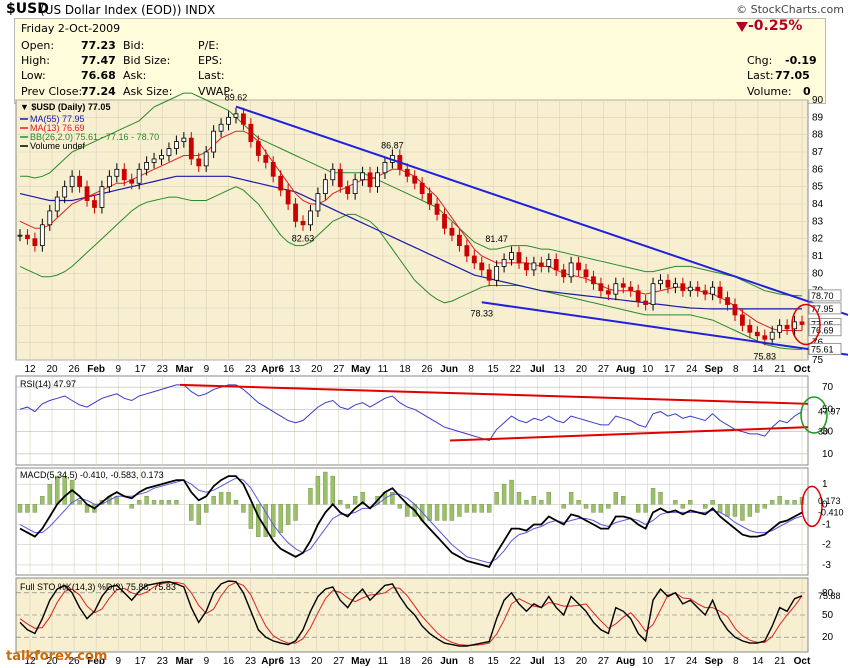 Image resolution: width=850 pixels, height=668 pixels. I want to click on x-tick-label: 13, so click(560, 369).